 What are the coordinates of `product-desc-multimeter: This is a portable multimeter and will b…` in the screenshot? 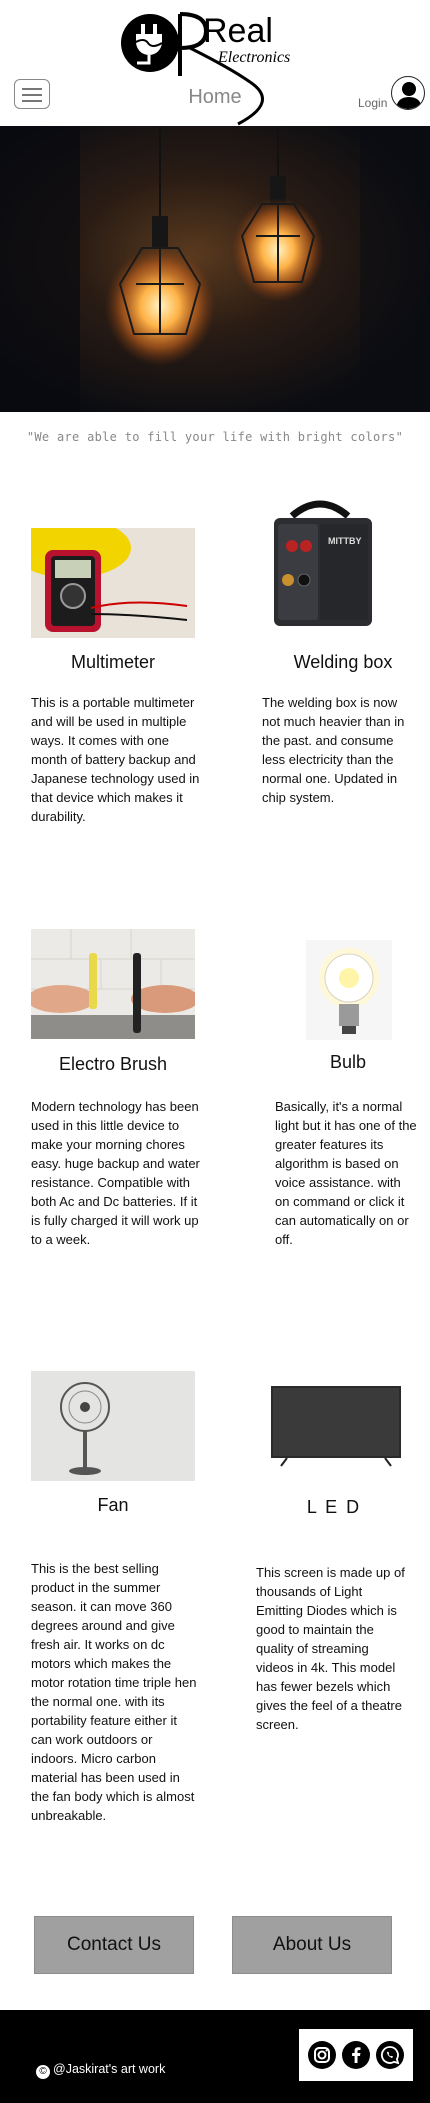 It's located at (115, 759).